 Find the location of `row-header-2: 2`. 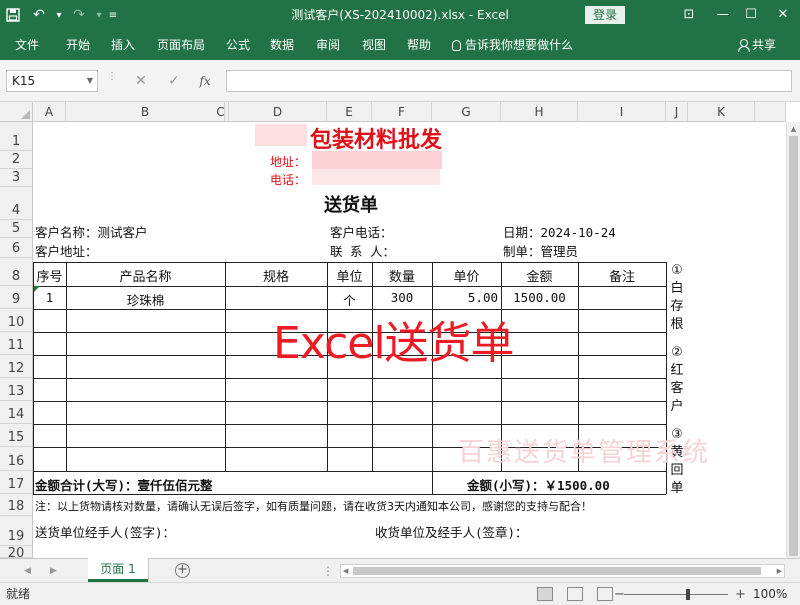

row-header-2: 2 is located at coordinates (16, 160).